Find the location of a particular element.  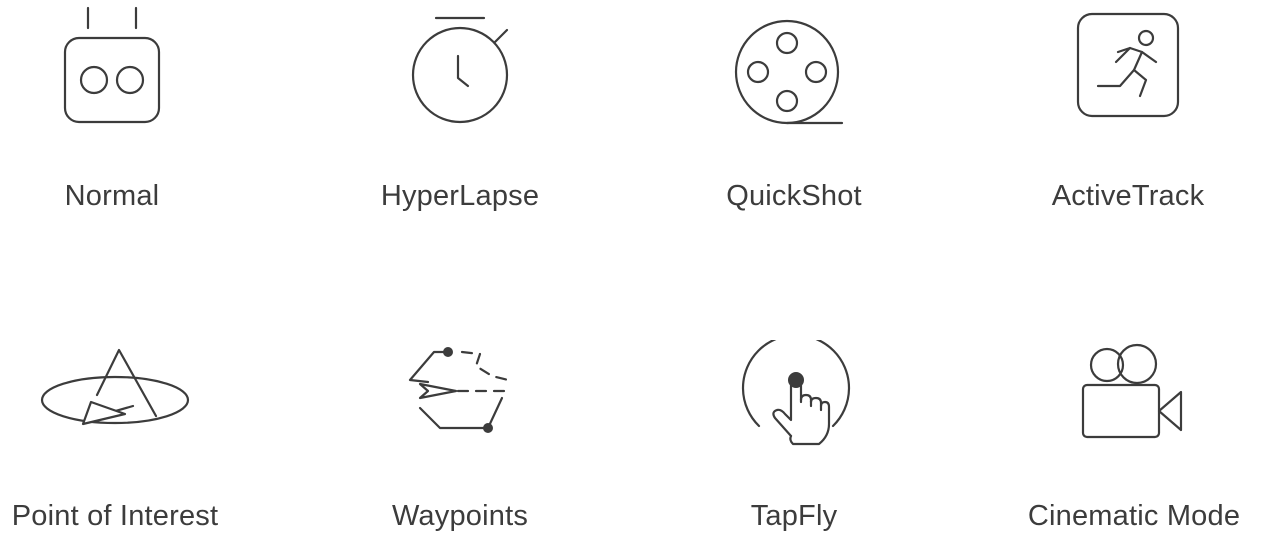

mode-label: Point of Interest is located at coordinates (115, 516).